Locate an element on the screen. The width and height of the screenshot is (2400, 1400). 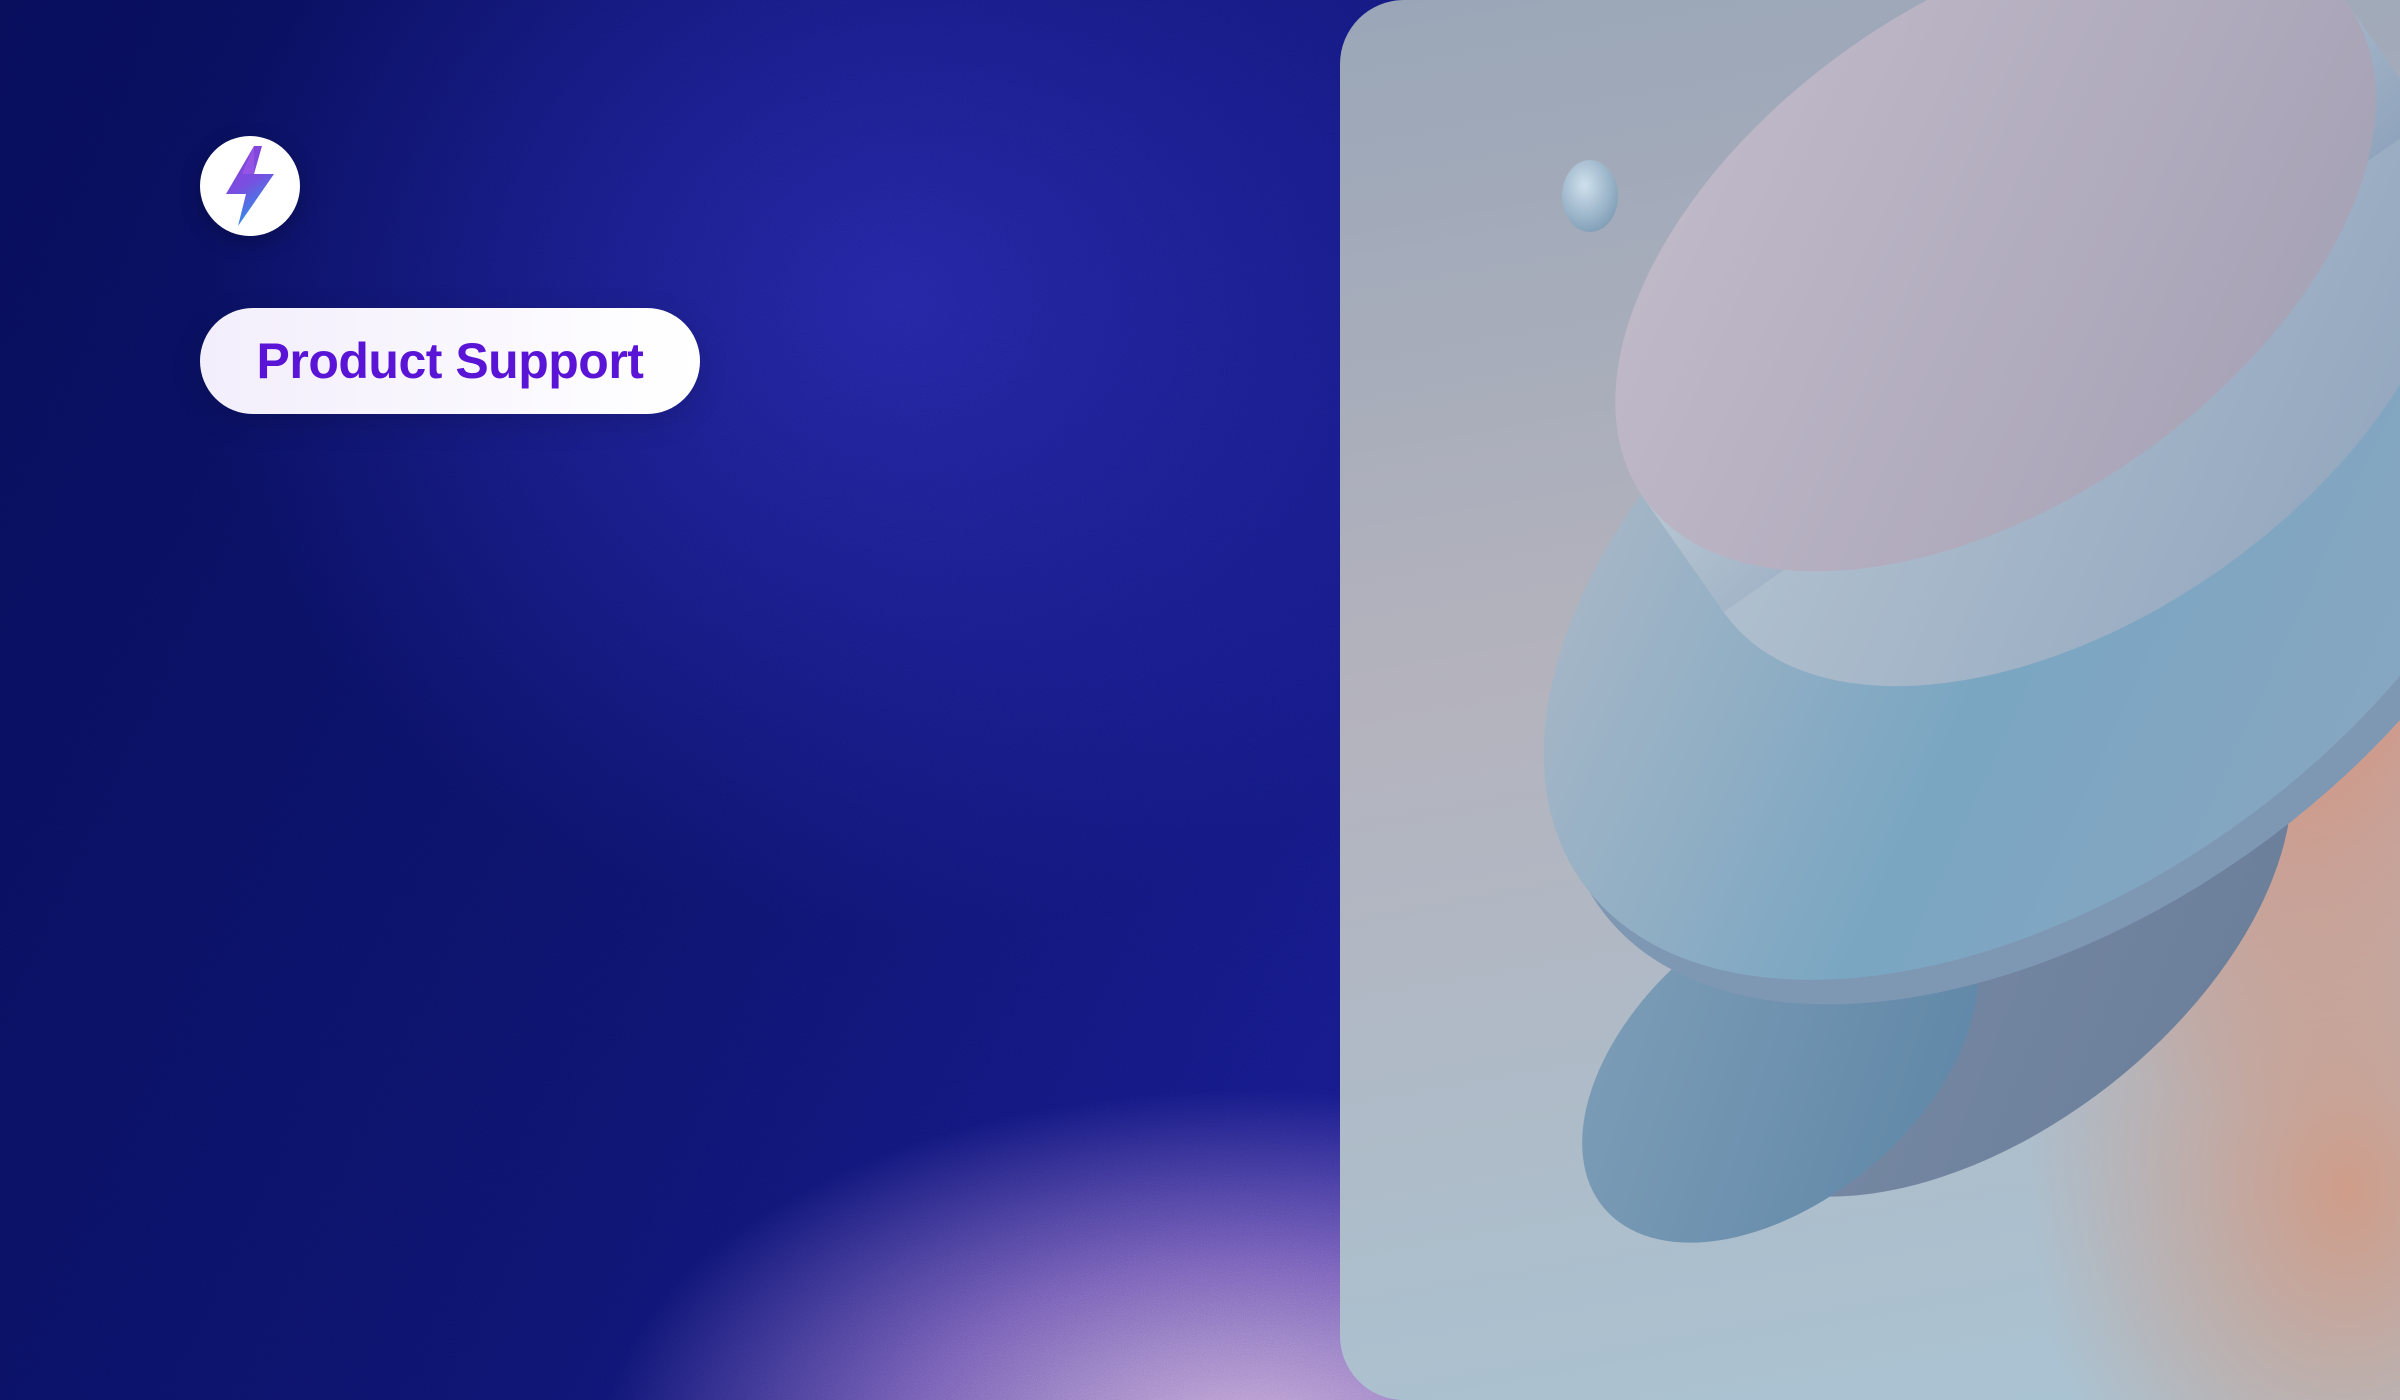
product-support-label: Product Support is located at coordinates (450, 361).